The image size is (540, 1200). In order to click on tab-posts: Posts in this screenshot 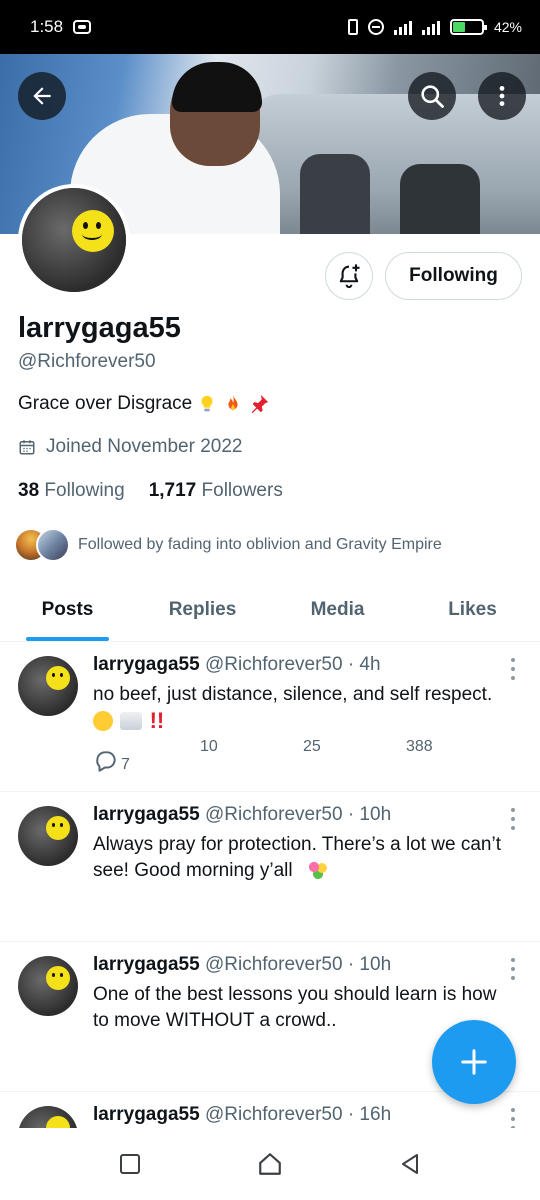, I will do `click(67, 609)`.